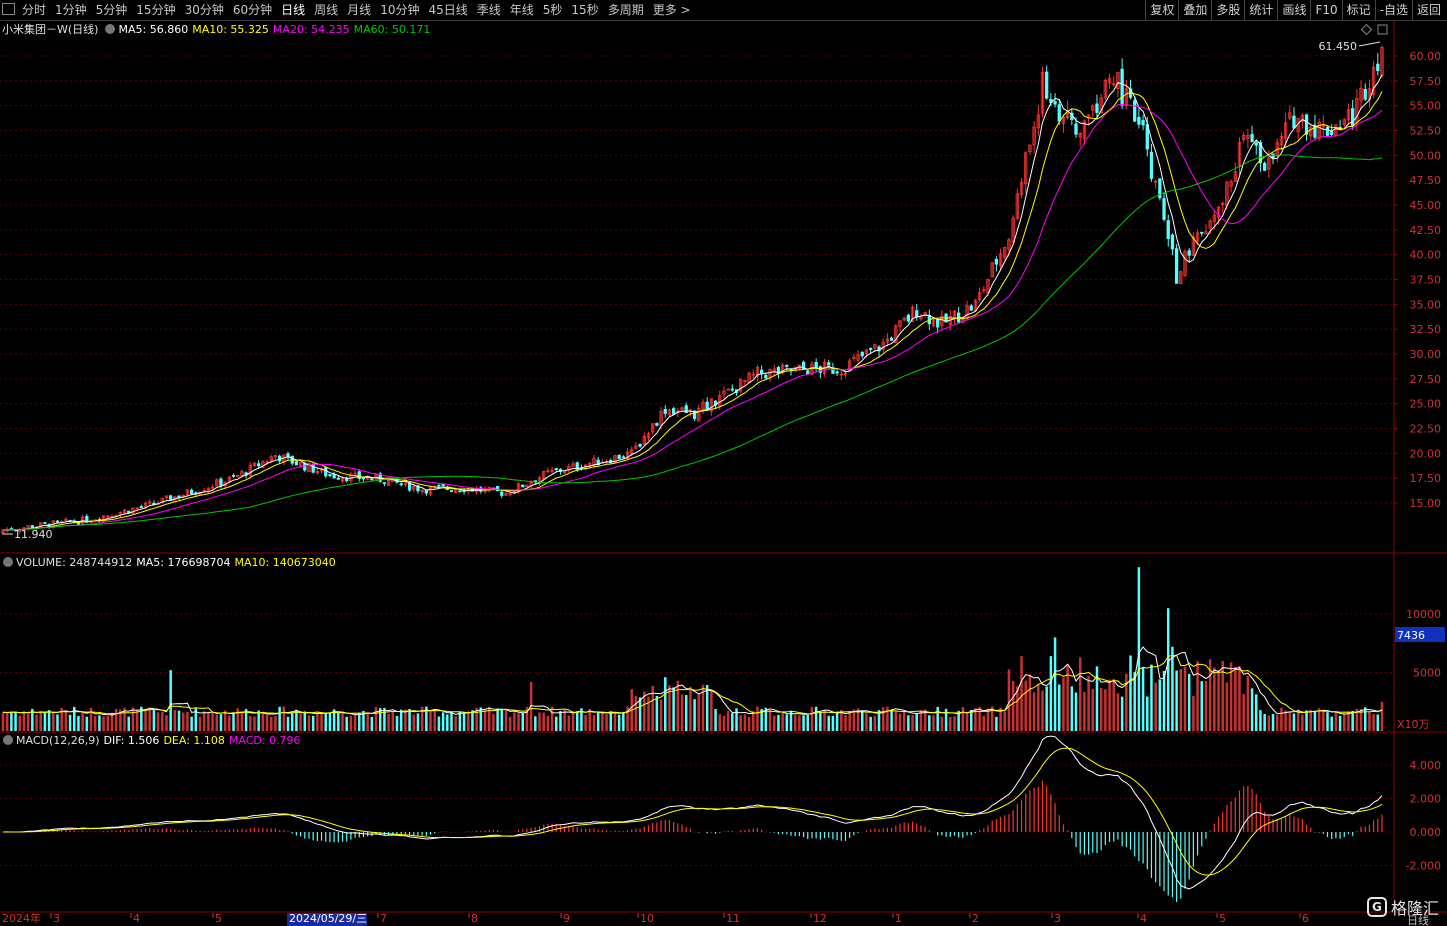 This screenshot has width=1447, height=926. What do you see at coordinates (1366, 29) in the screenshot?
I see `diamond-icon` at bounding box center [1366, 29].